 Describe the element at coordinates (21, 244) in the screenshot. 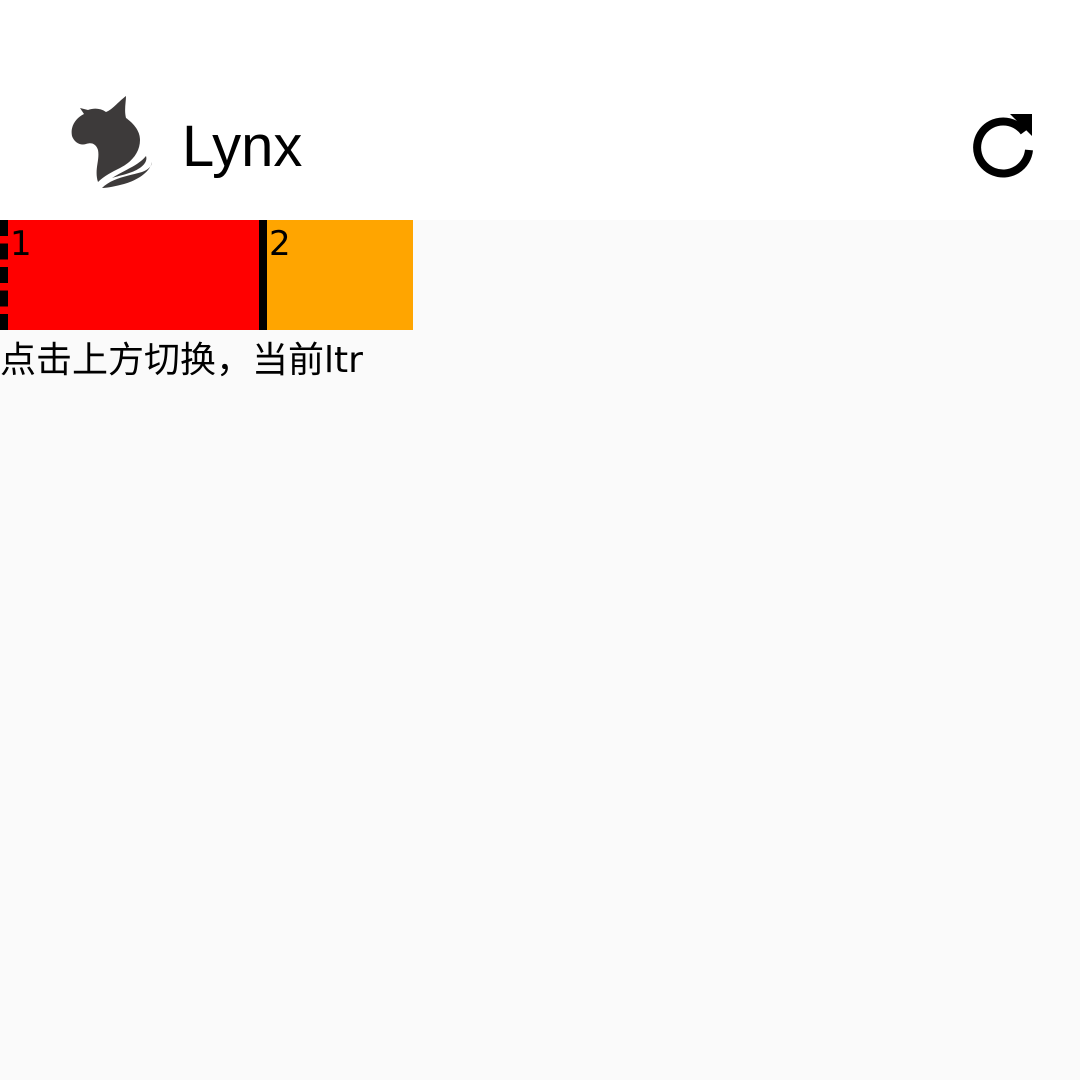

I see `box-one-label: 1` at that location.